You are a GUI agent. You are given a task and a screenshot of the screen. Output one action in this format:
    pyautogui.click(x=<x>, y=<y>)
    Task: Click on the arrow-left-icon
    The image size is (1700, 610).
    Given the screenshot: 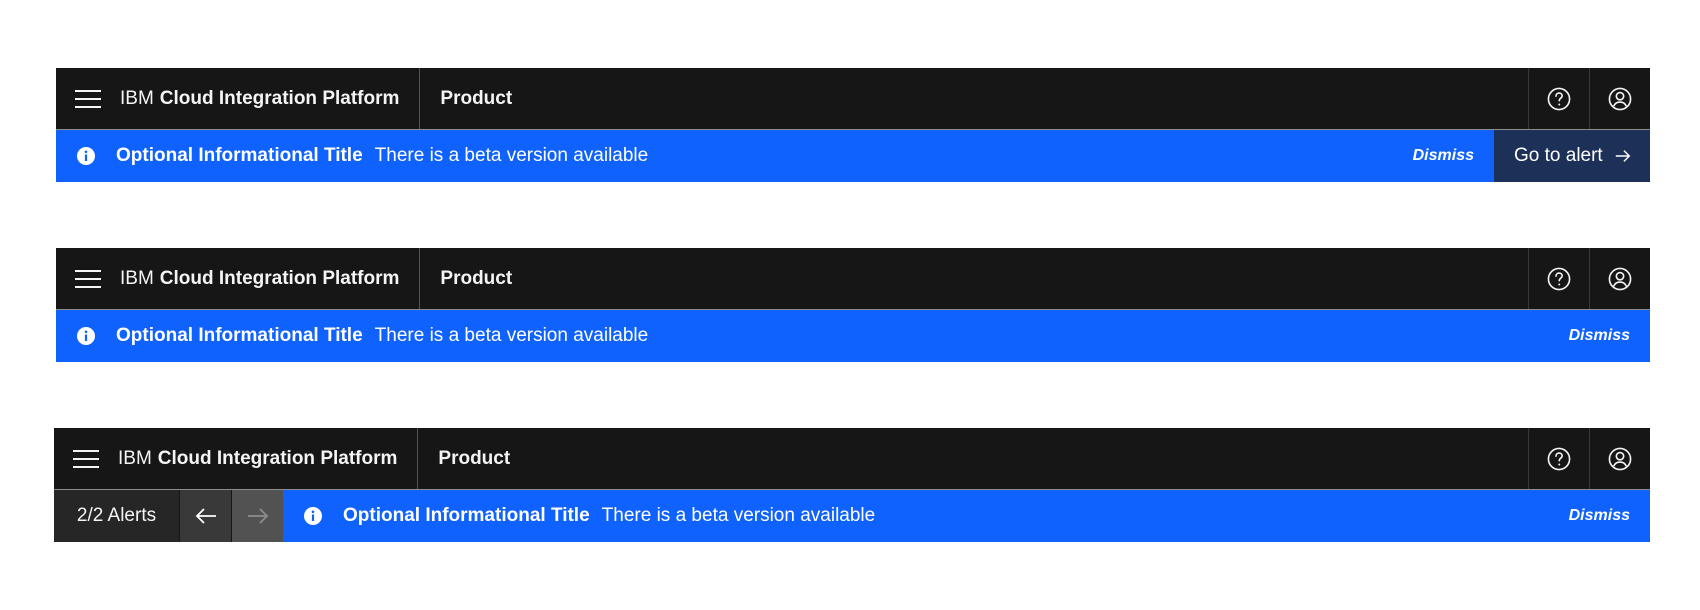 What is the action you would take?
    pyautogui.click(x=205, y=516)
    